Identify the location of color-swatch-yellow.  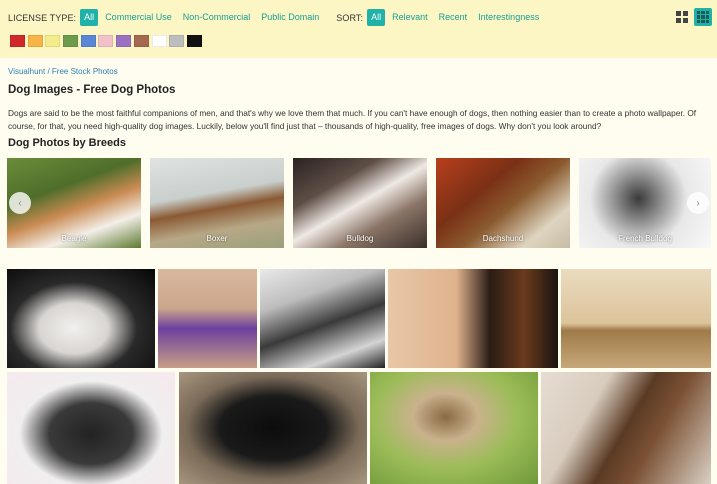
(53, 41).